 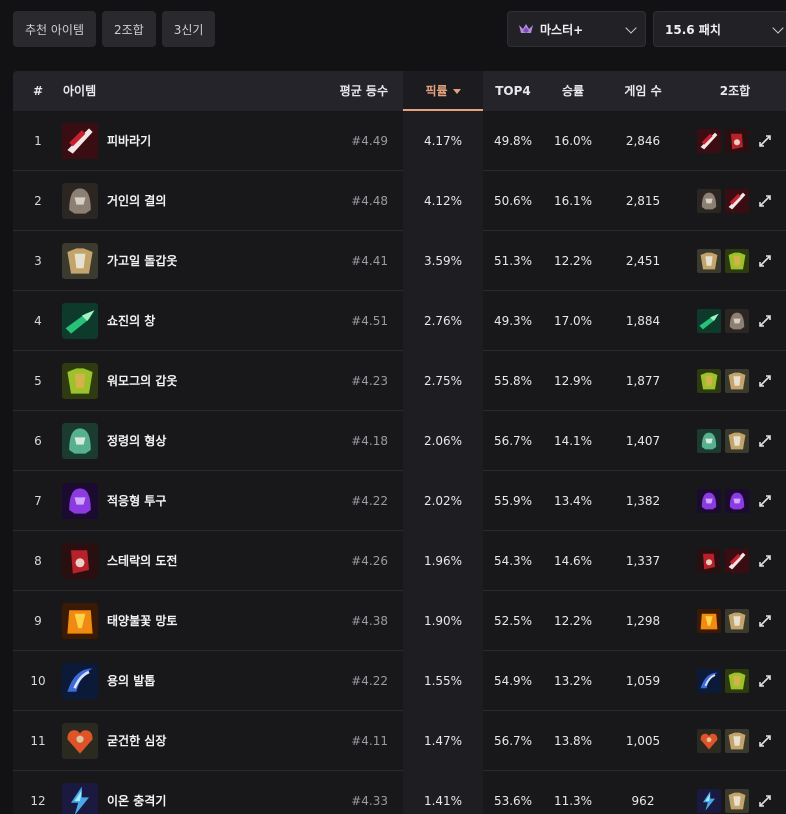 I want to click on col-rank: #, so click(x=38, y=91).